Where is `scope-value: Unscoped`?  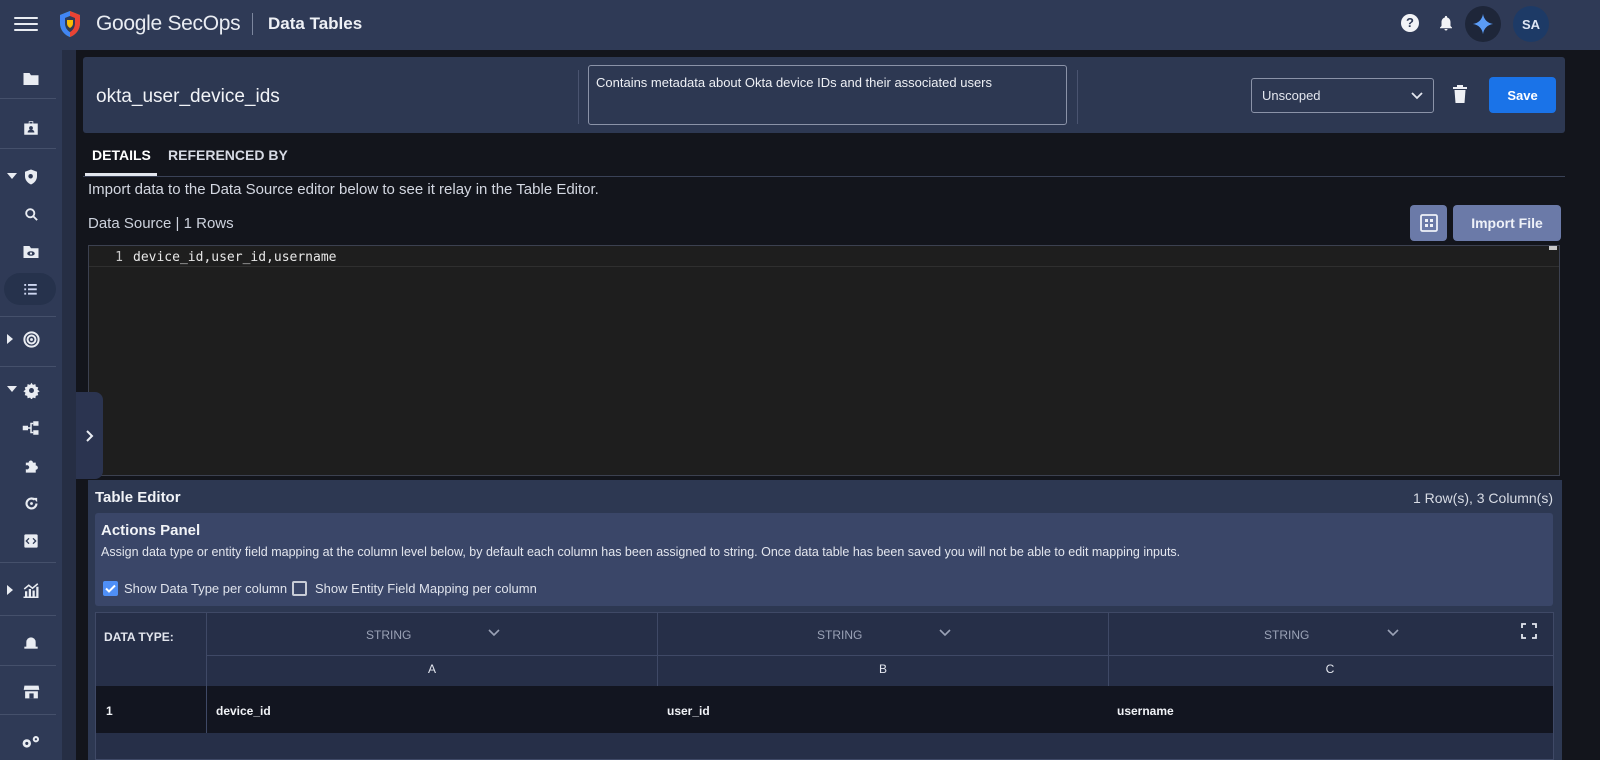 scope-value: Unscoped is located at coordinates (1291, 95).